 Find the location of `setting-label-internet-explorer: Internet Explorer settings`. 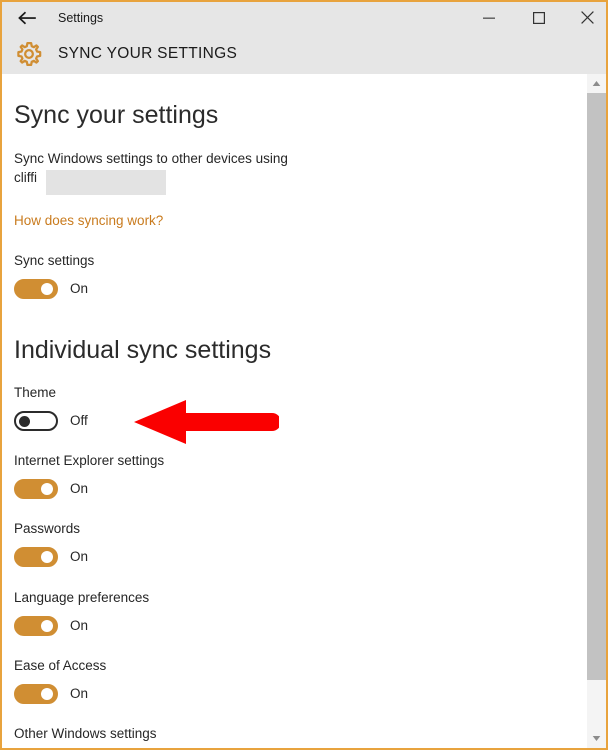

setting-label-internet-explorer: Internet Explorer settings is located at coordinates (89, 460).